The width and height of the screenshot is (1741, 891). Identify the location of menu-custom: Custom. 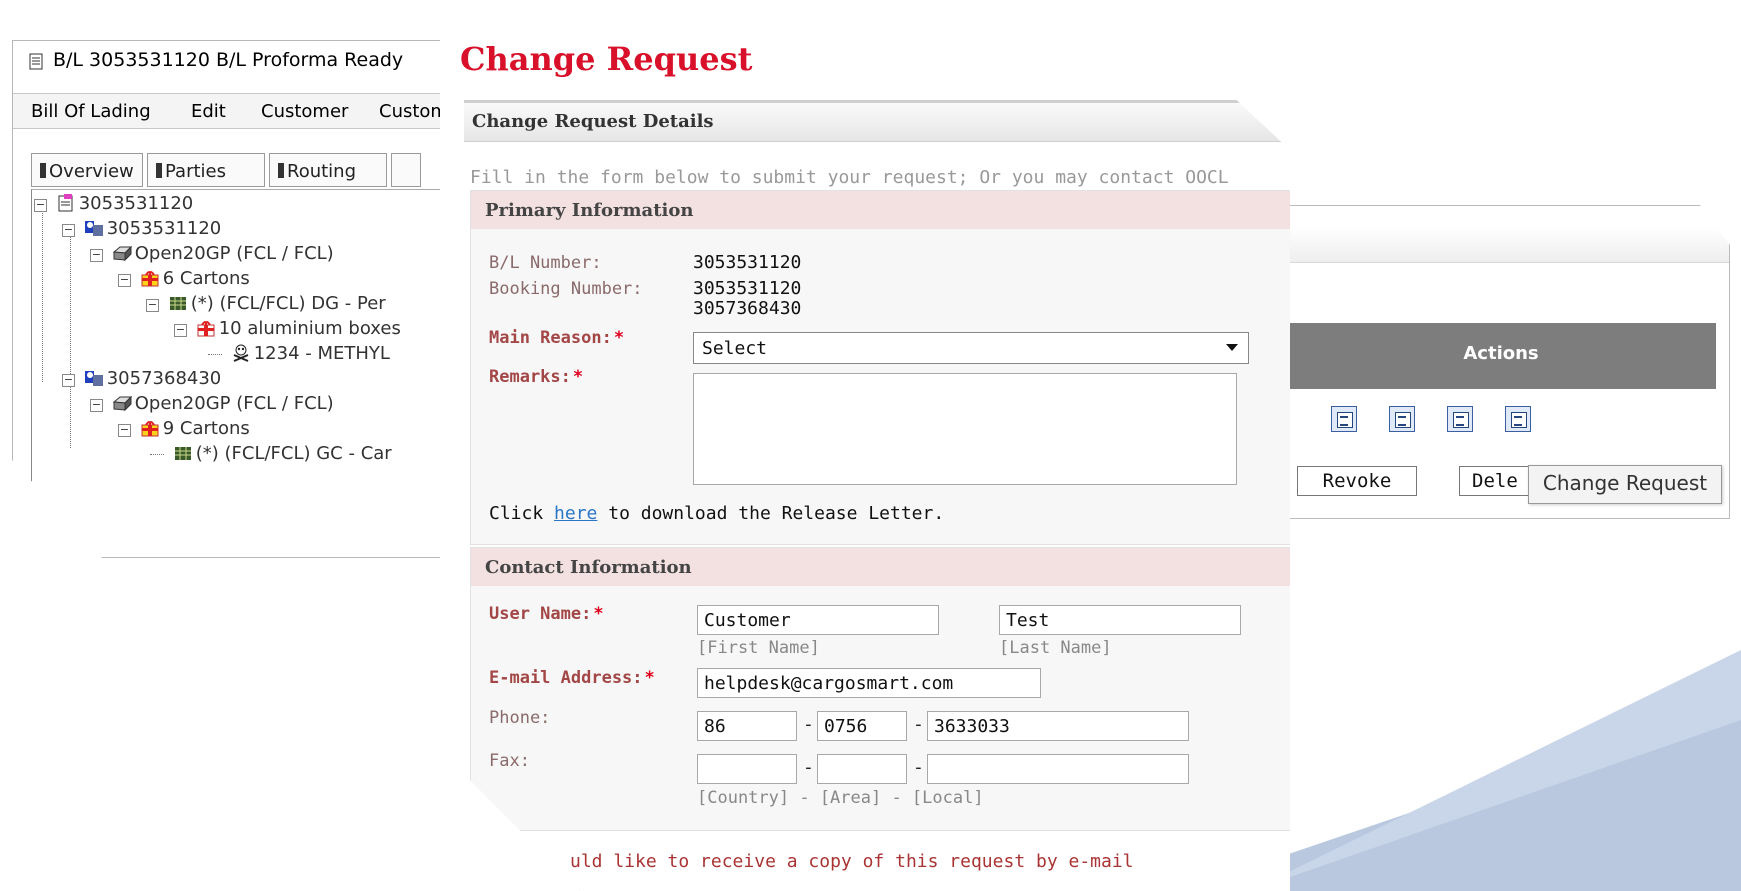
(413, 111).